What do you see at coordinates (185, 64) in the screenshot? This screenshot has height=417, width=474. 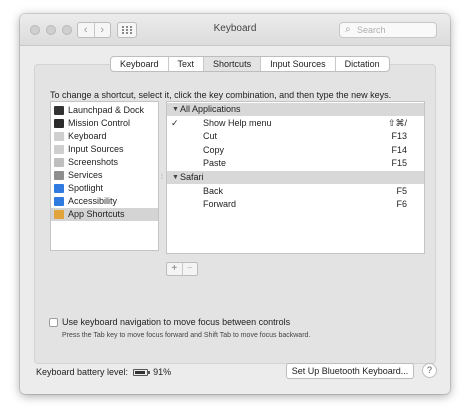 I see `tab-text: Text` at bounding box center [185, 64].